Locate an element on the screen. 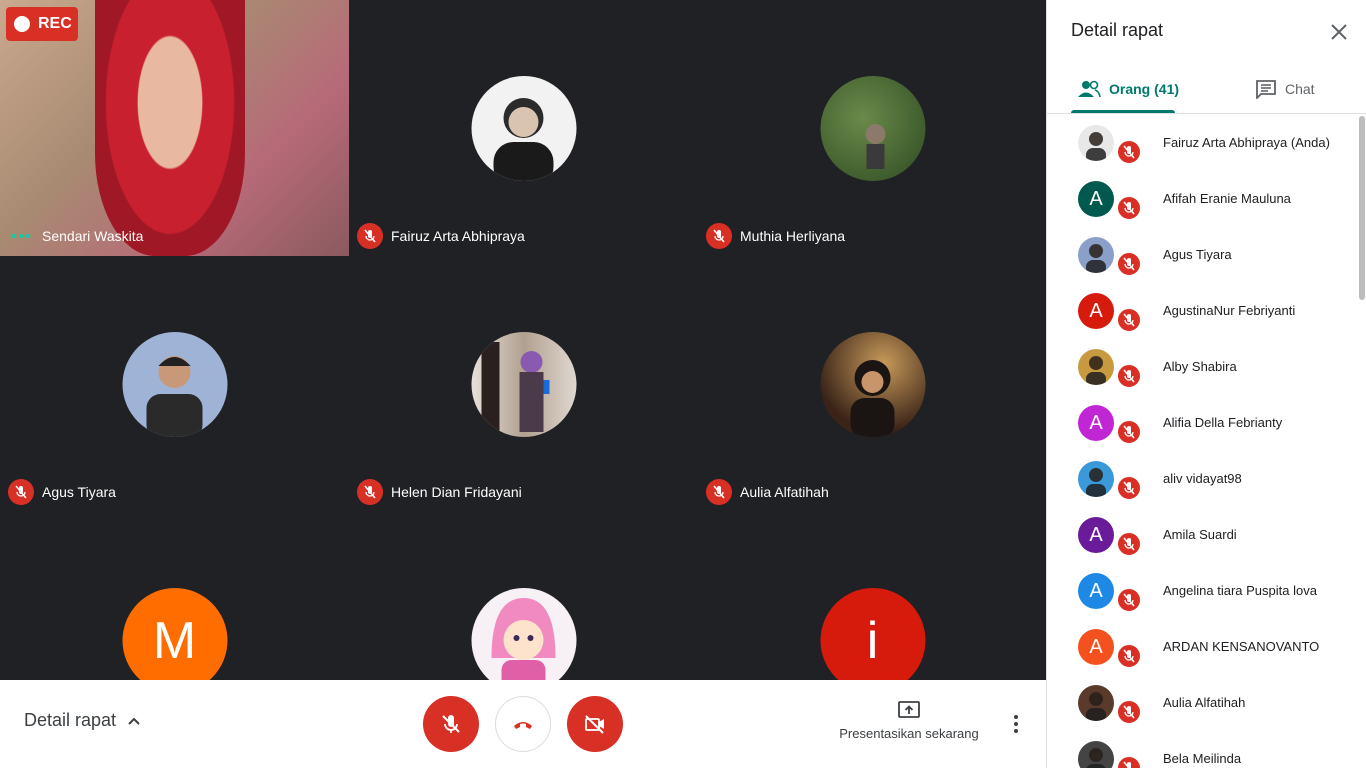 The image size is (1366, 768). tile-name-row: Muthia Herliyana is located at coordinates (775, 236).